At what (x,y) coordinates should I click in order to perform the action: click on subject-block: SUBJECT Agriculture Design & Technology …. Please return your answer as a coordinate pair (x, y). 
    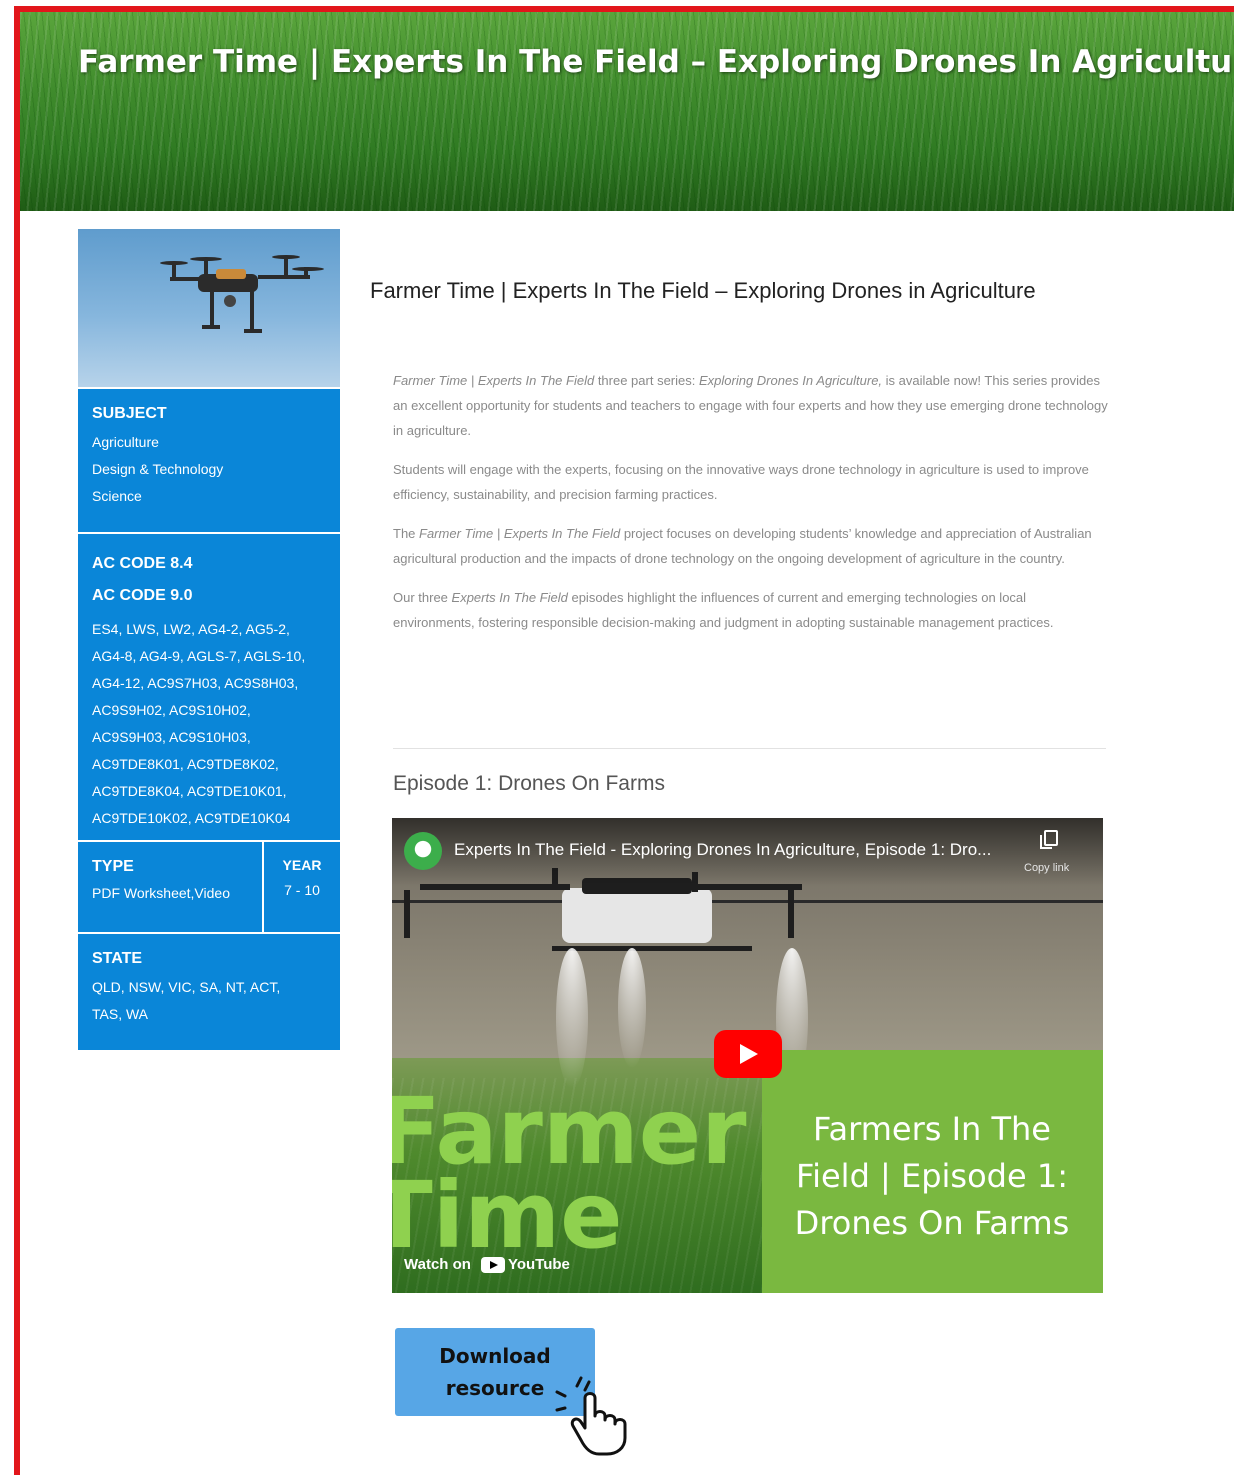
    Looking at the image, I should click on (209, 460).